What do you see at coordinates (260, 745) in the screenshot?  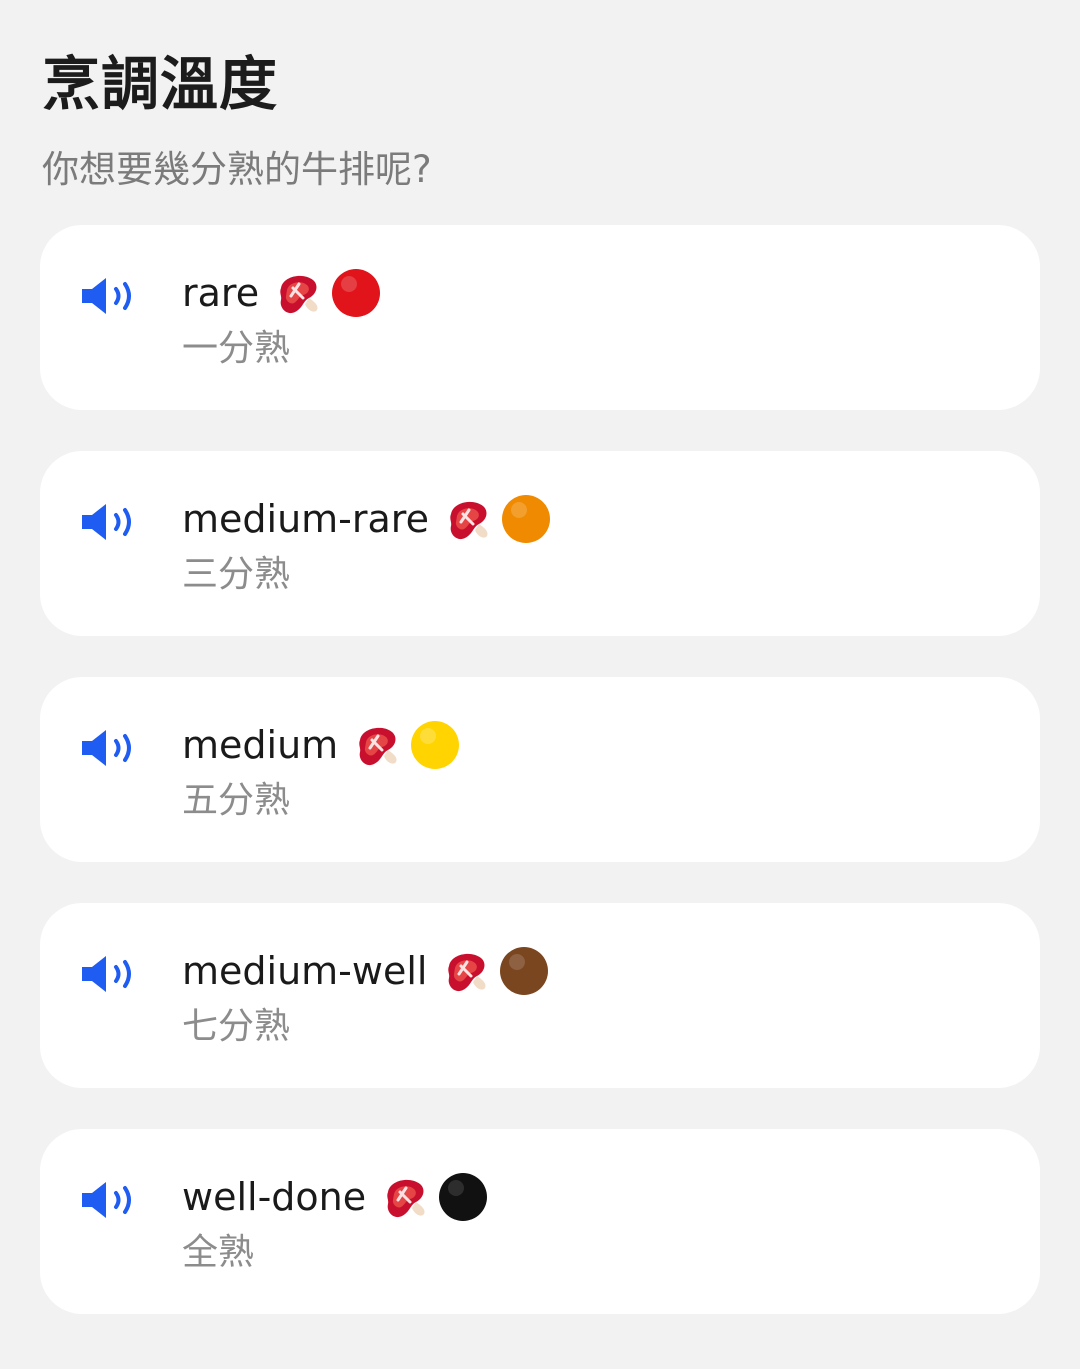 I see `term-label: medium` at bounding box center [260, 745].